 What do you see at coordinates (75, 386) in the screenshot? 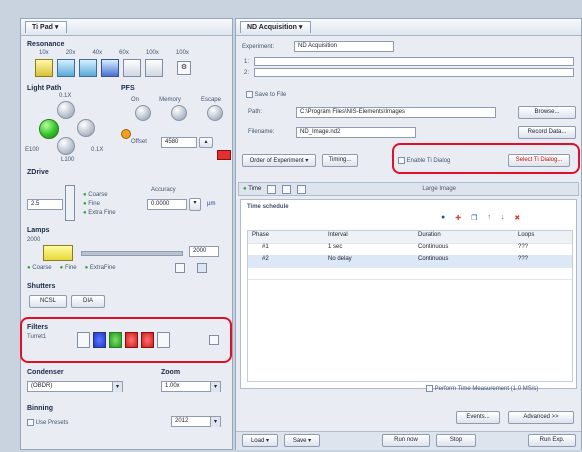
I see `condenser-select: (OBDR) ▾` at bounding box center [75, 386].